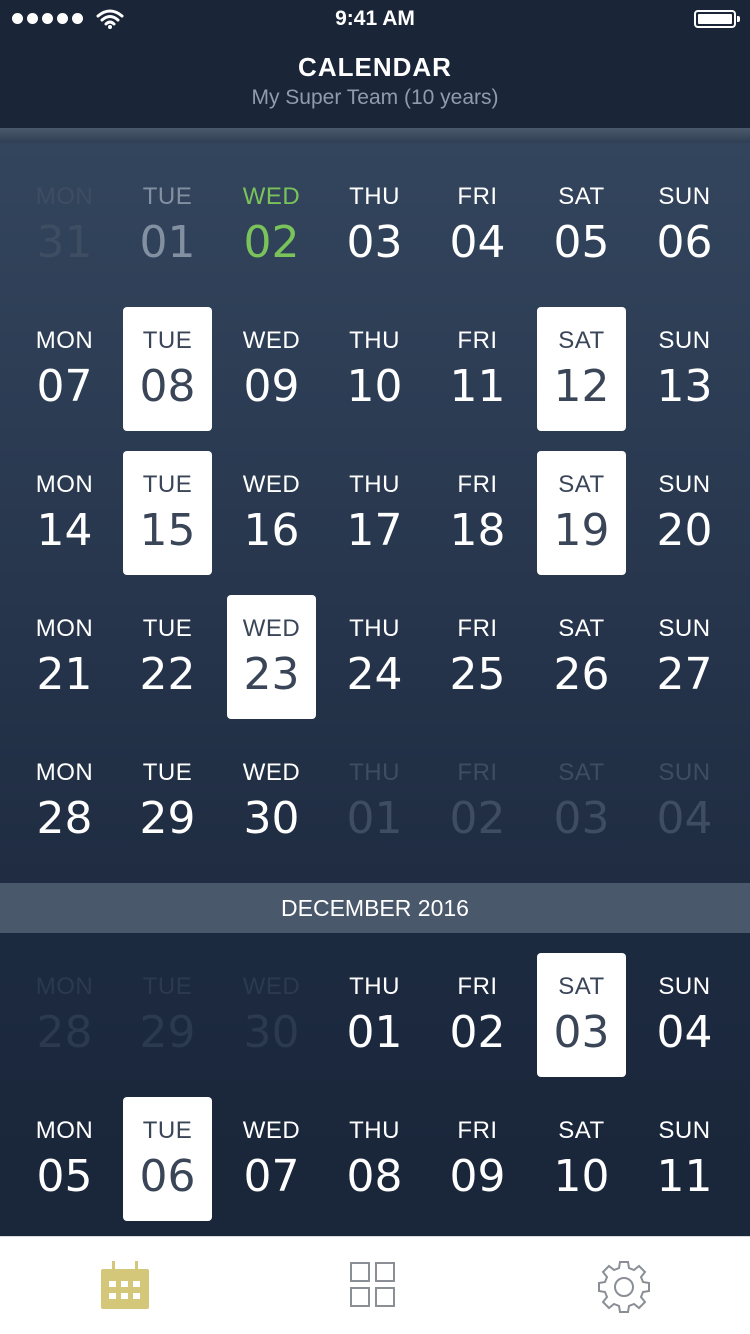 The image size is (750, 1334). What do you see at coordinates (64, 1159) in the screenshot?
I see `day-cell: MON 05` at bounding box center [64, 1159].